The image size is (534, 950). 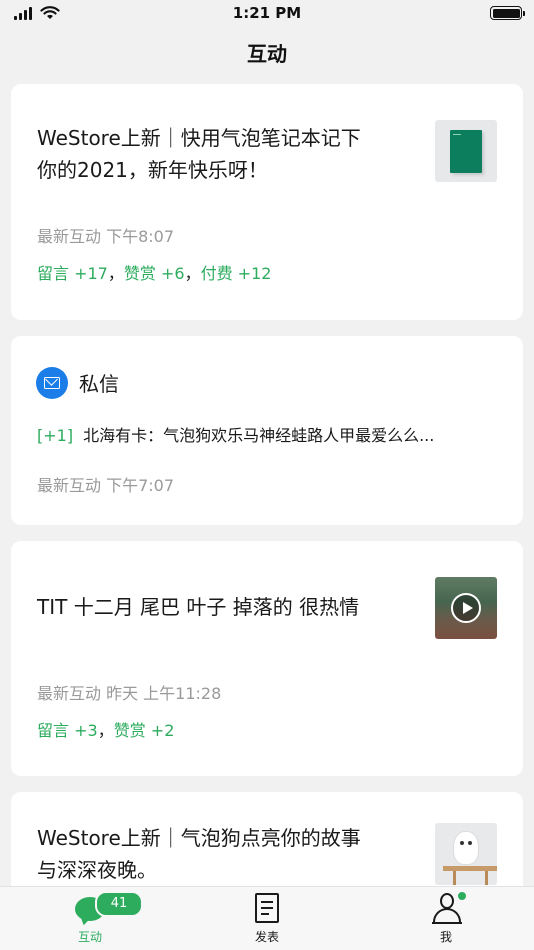 I want to click on tab-label: 我, so click(x=445, y=937).